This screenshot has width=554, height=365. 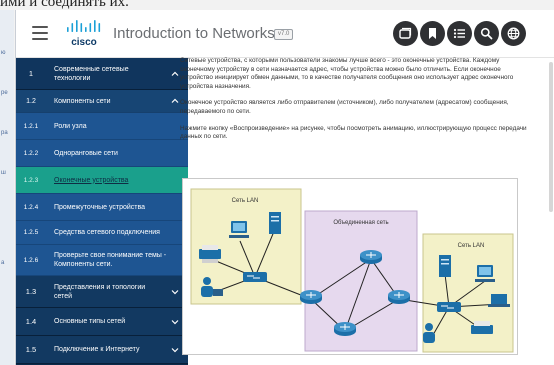 What do you see at coordinates (70, 126) in the screenshot?
I see `item-label: Роли узла` at bounding box center [70, 126].